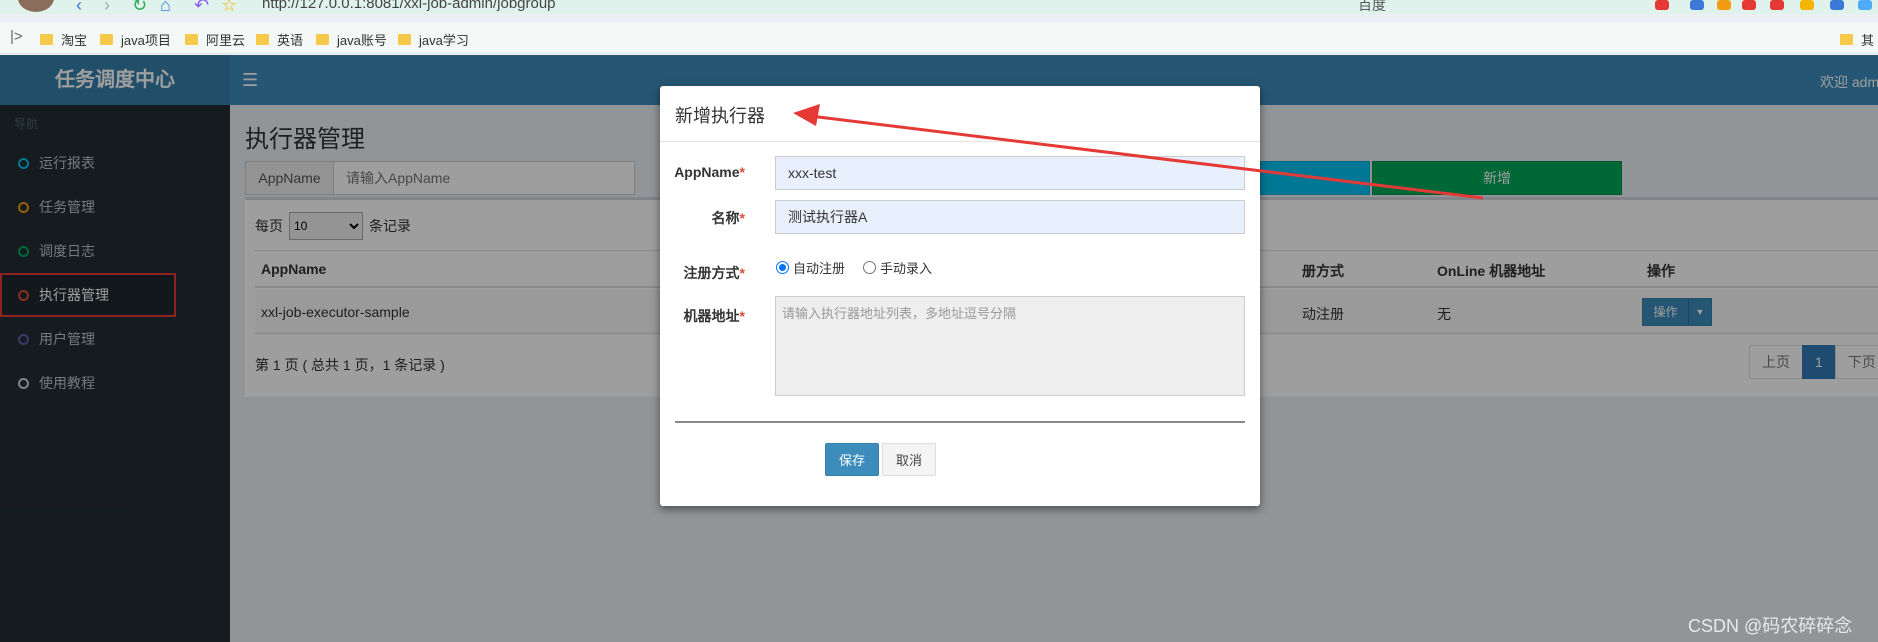 This screenshot has height=642, width=1878. What do you see at coordinates (939, 38) in the screenshot?
I see `bookmarks-bar: |> 淘宝 java项目 阿里云 英语 java账号 java学习 其` at bounding box center [939, 38].